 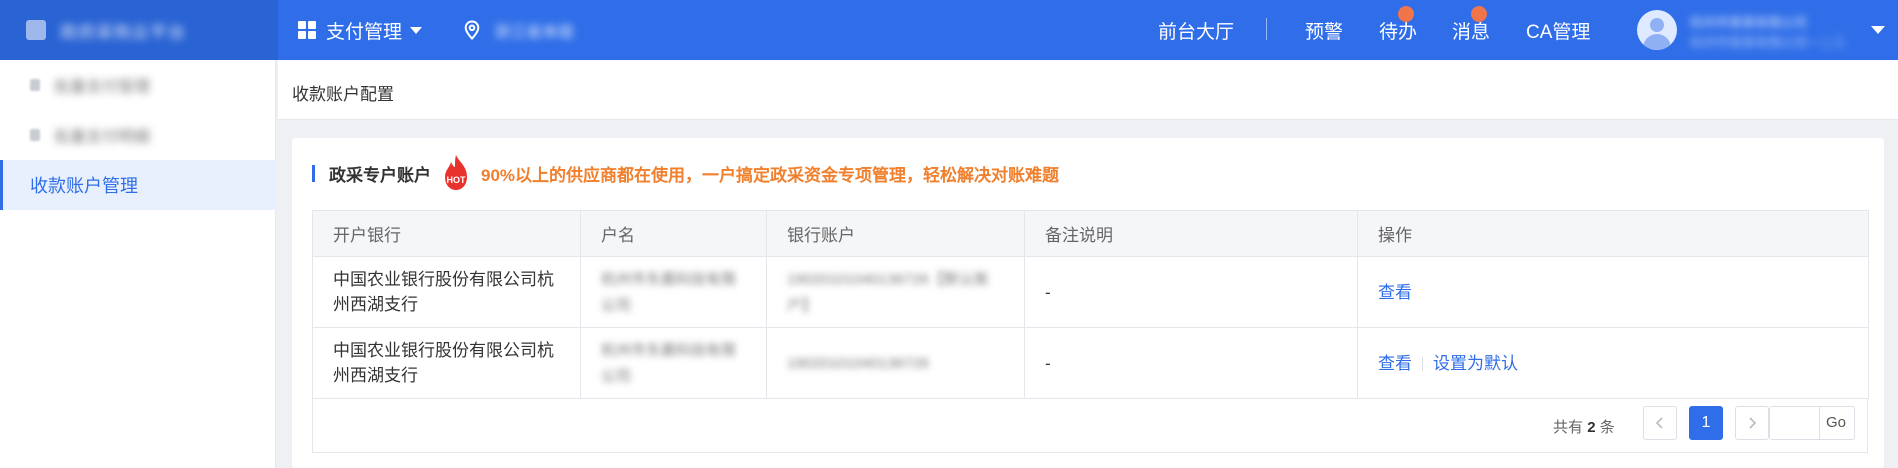 I want to click on account-number-cell: 19020101040136726, so click(x=858, y=363).